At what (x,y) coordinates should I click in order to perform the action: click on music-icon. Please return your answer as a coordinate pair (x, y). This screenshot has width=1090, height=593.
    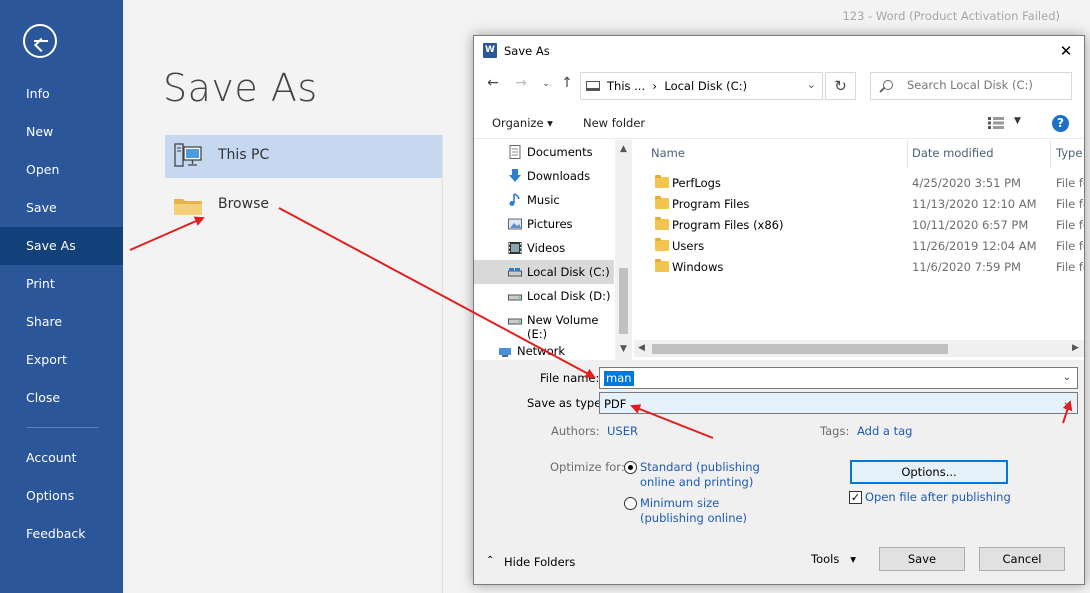
    Looking at the image, I should click on (514, 199).